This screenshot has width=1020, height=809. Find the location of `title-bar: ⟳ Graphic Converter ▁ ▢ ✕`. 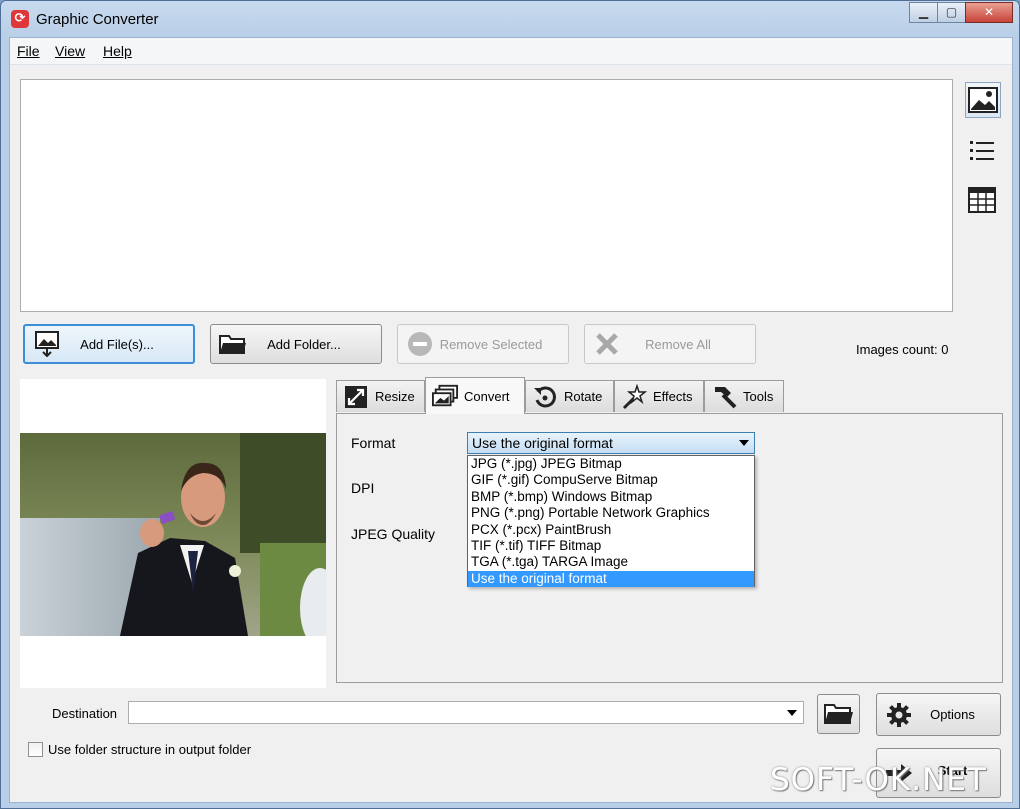

title-bar: ⟳ Graphic Converter ▁ ▢ ✕ is located at coordinates (510, 19).